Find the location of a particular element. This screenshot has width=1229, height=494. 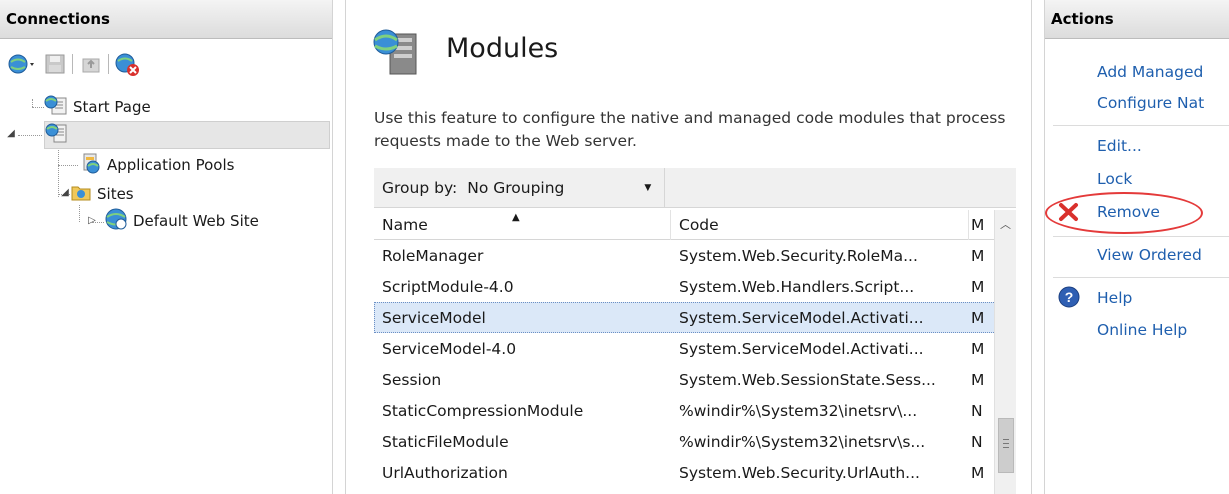

group-by-divider is located at coordinates (664, 188).